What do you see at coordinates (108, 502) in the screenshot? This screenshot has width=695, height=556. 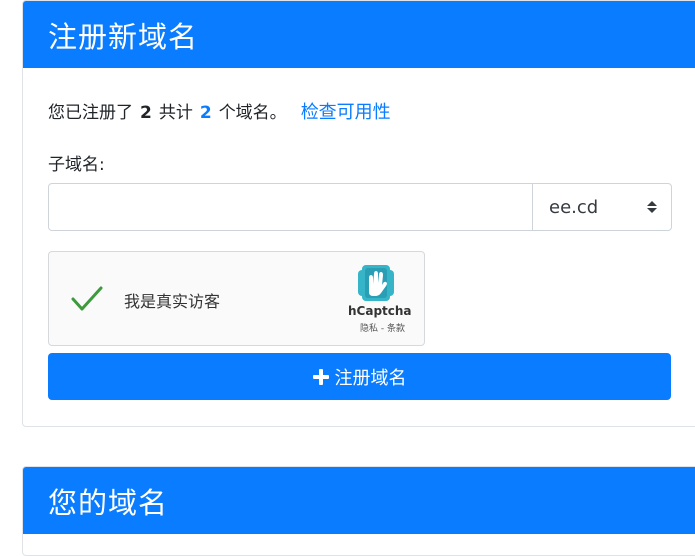 I see `my-domains-title: 您的域名` at bounding box center [108, 502].